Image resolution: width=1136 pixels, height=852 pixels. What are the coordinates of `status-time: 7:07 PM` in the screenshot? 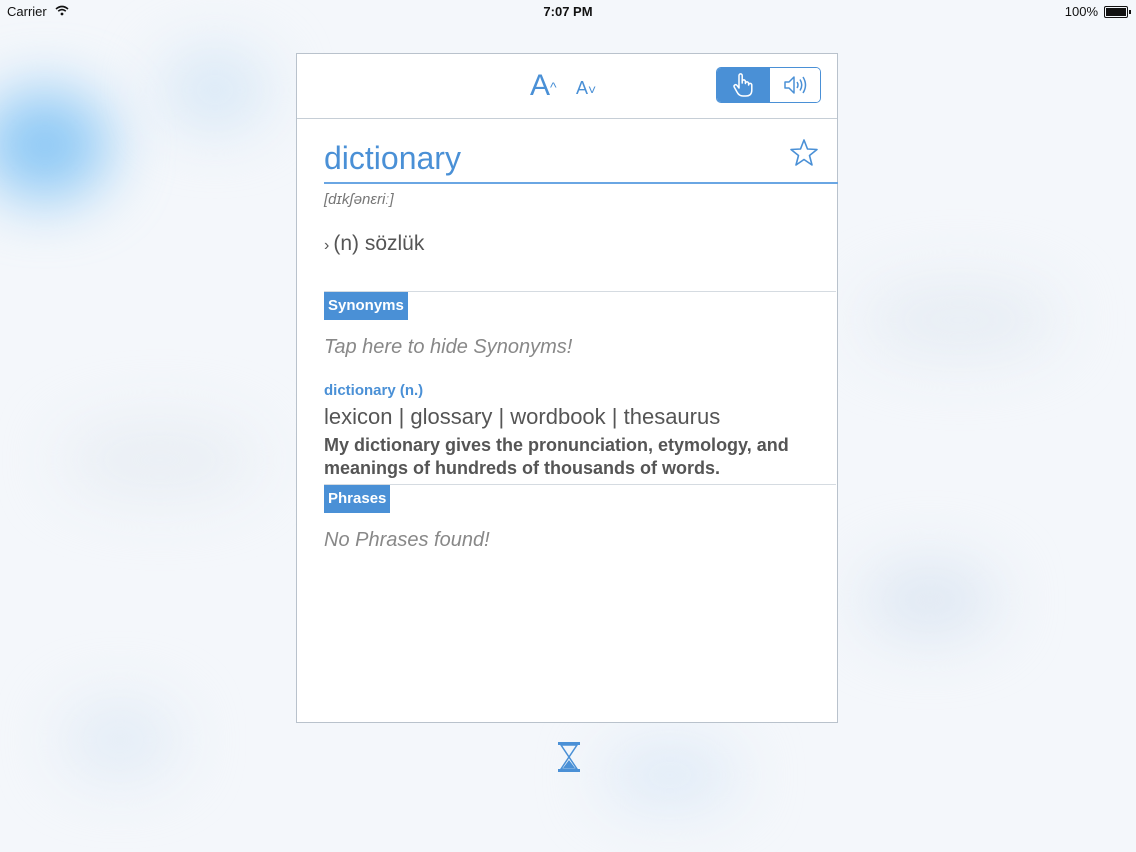 It's located at (568, 11).